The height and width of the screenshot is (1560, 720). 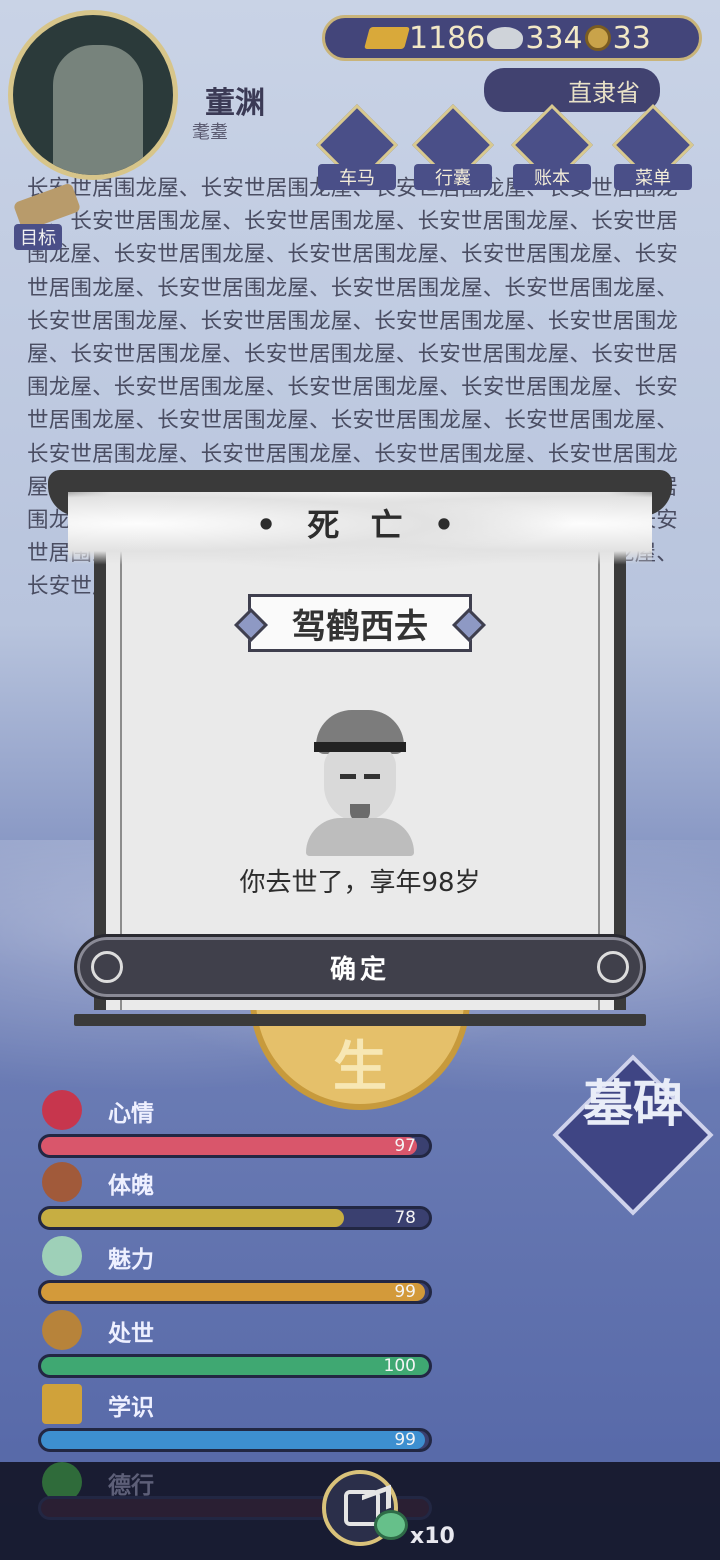 What do you see at coordinates (360, 525) in the screenshot?
I see `dialog-title: • 死 亡 •` at bounding box center [360, 525].